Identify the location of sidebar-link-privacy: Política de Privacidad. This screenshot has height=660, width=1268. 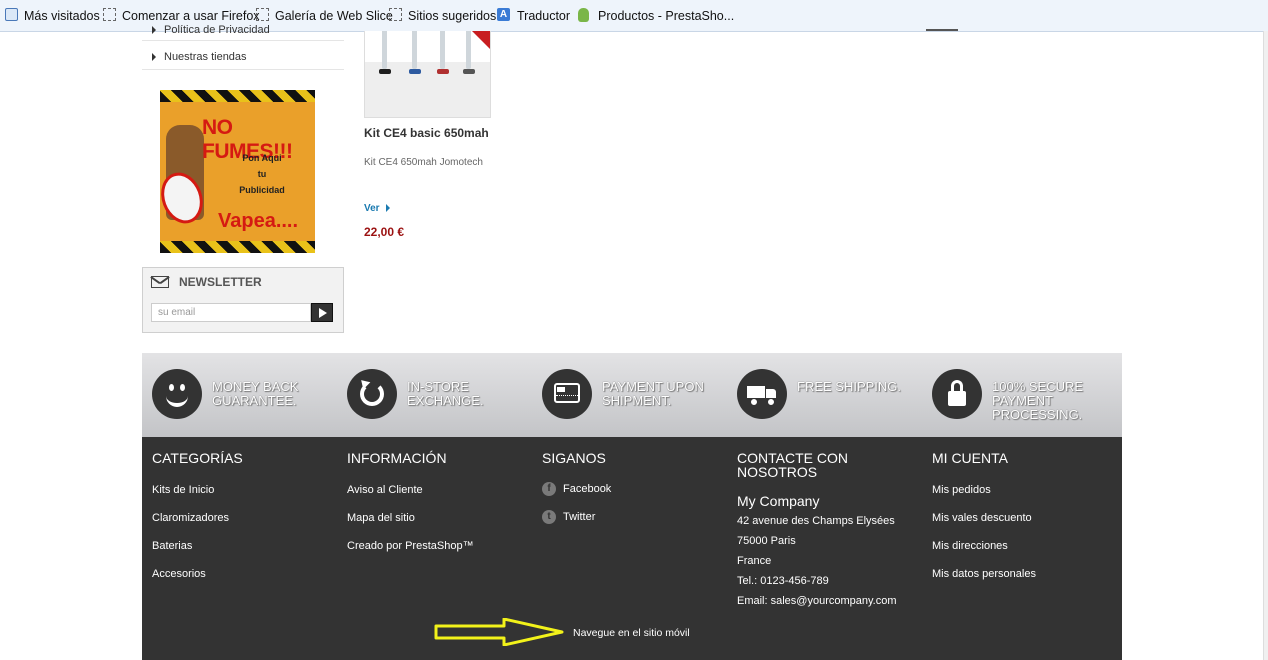
(211, 30).